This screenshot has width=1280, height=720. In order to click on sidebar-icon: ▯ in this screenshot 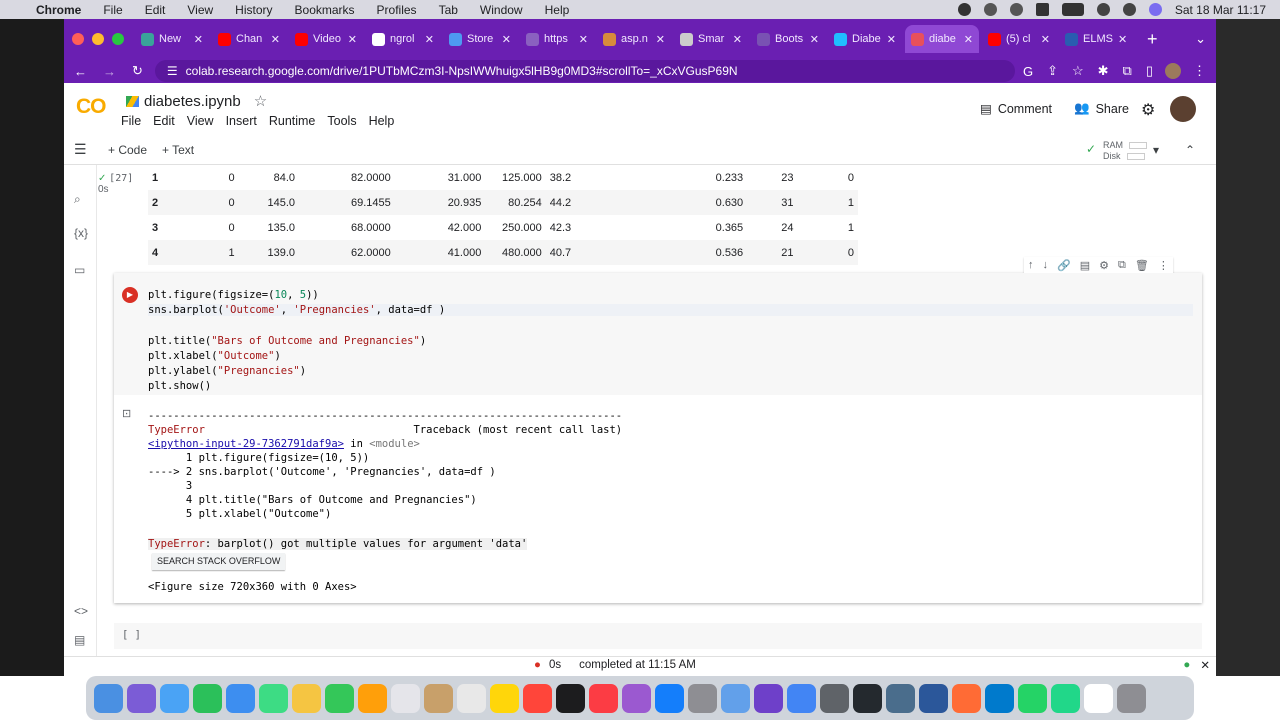, I will do `click(1149, 71)`.